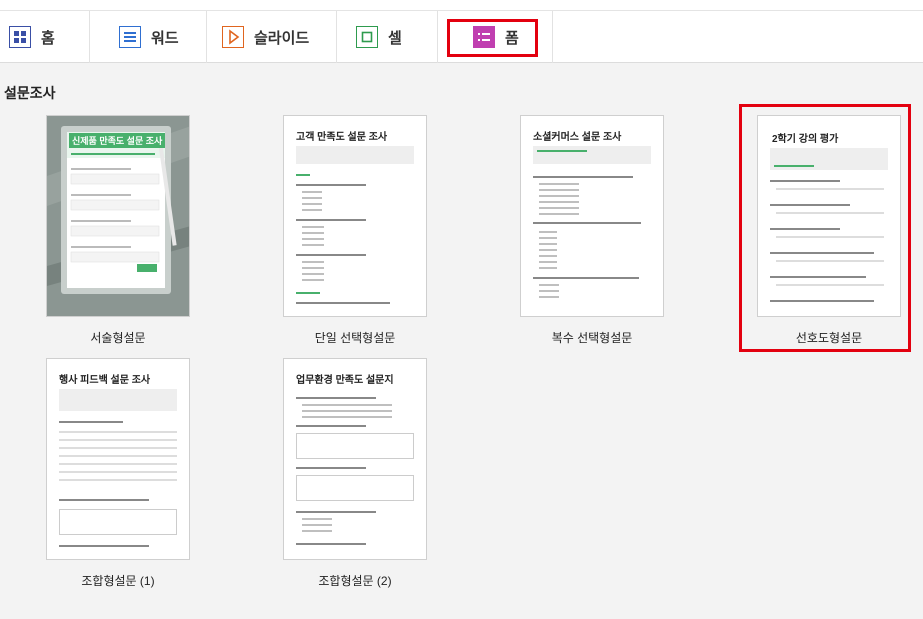 This screenshot has width=923, height=619. Describe the element at coordinates (355, 338) in the screenshot. I see `template-label: 단일 선택형설문` at that location.